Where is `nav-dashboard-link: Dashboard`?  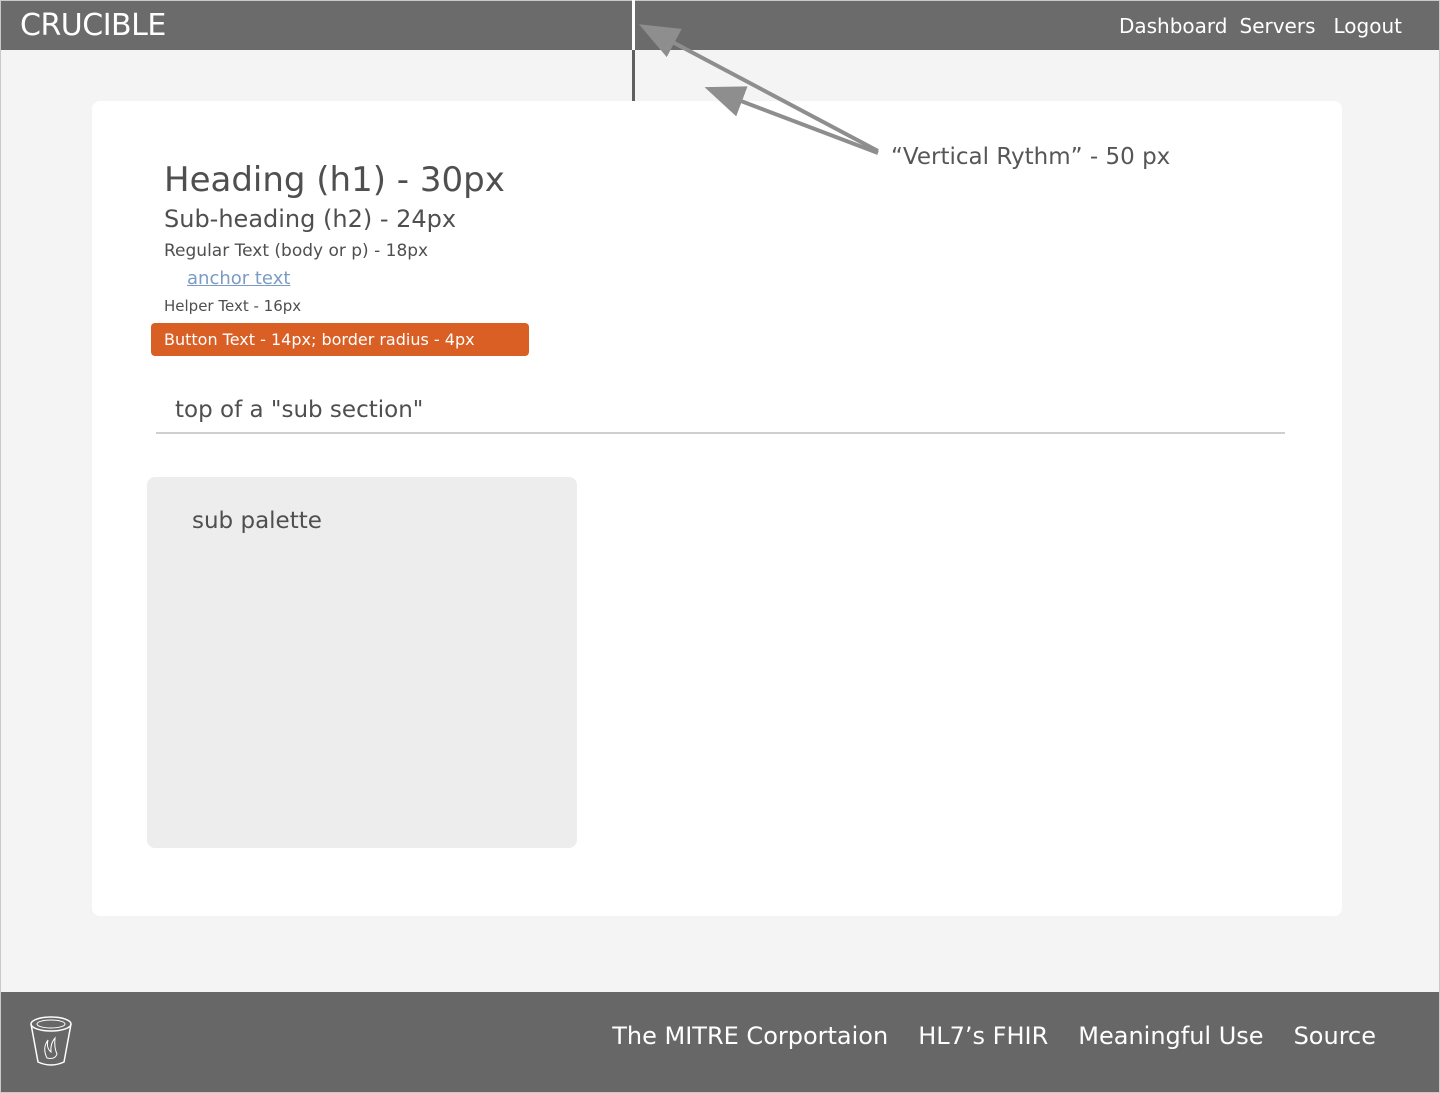 nav-dashboard-link: Dashboard is located at coordinates (1173, 26).